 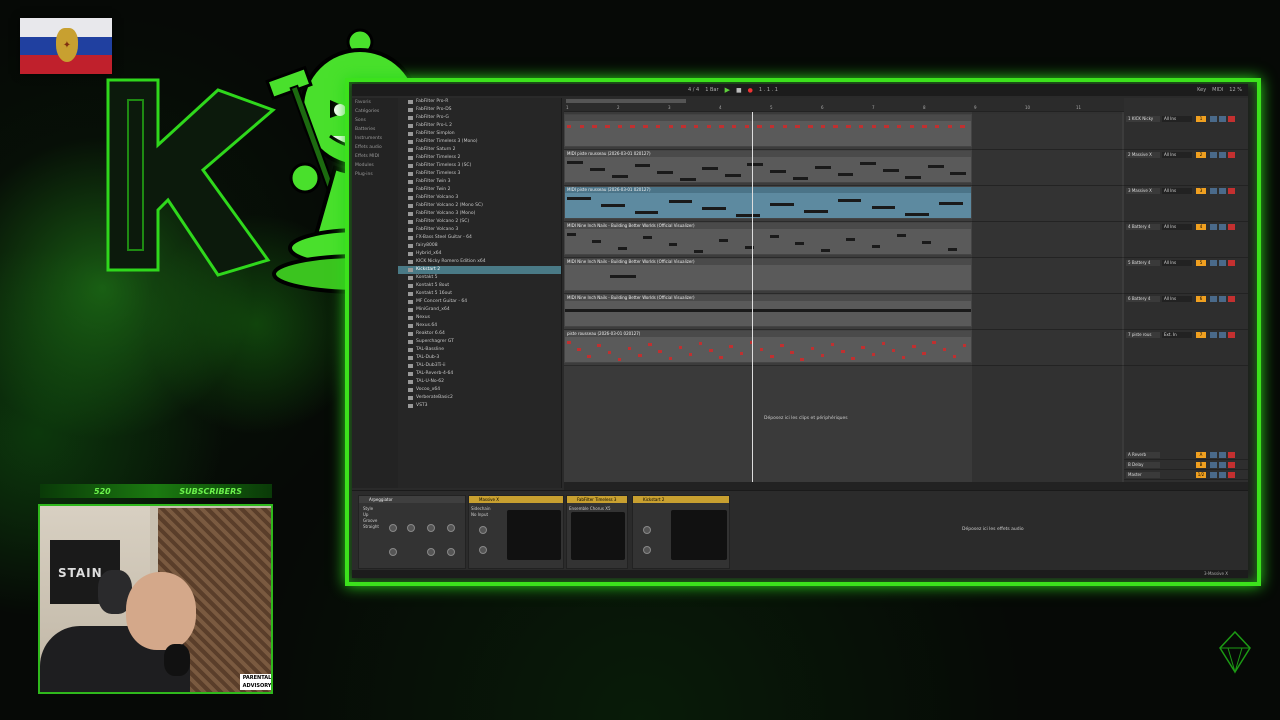 What do you see at coordinates (1143, 335) in the screenshot?
I see `track-name: 7 piste rous` at bounding box center [1143, 335].